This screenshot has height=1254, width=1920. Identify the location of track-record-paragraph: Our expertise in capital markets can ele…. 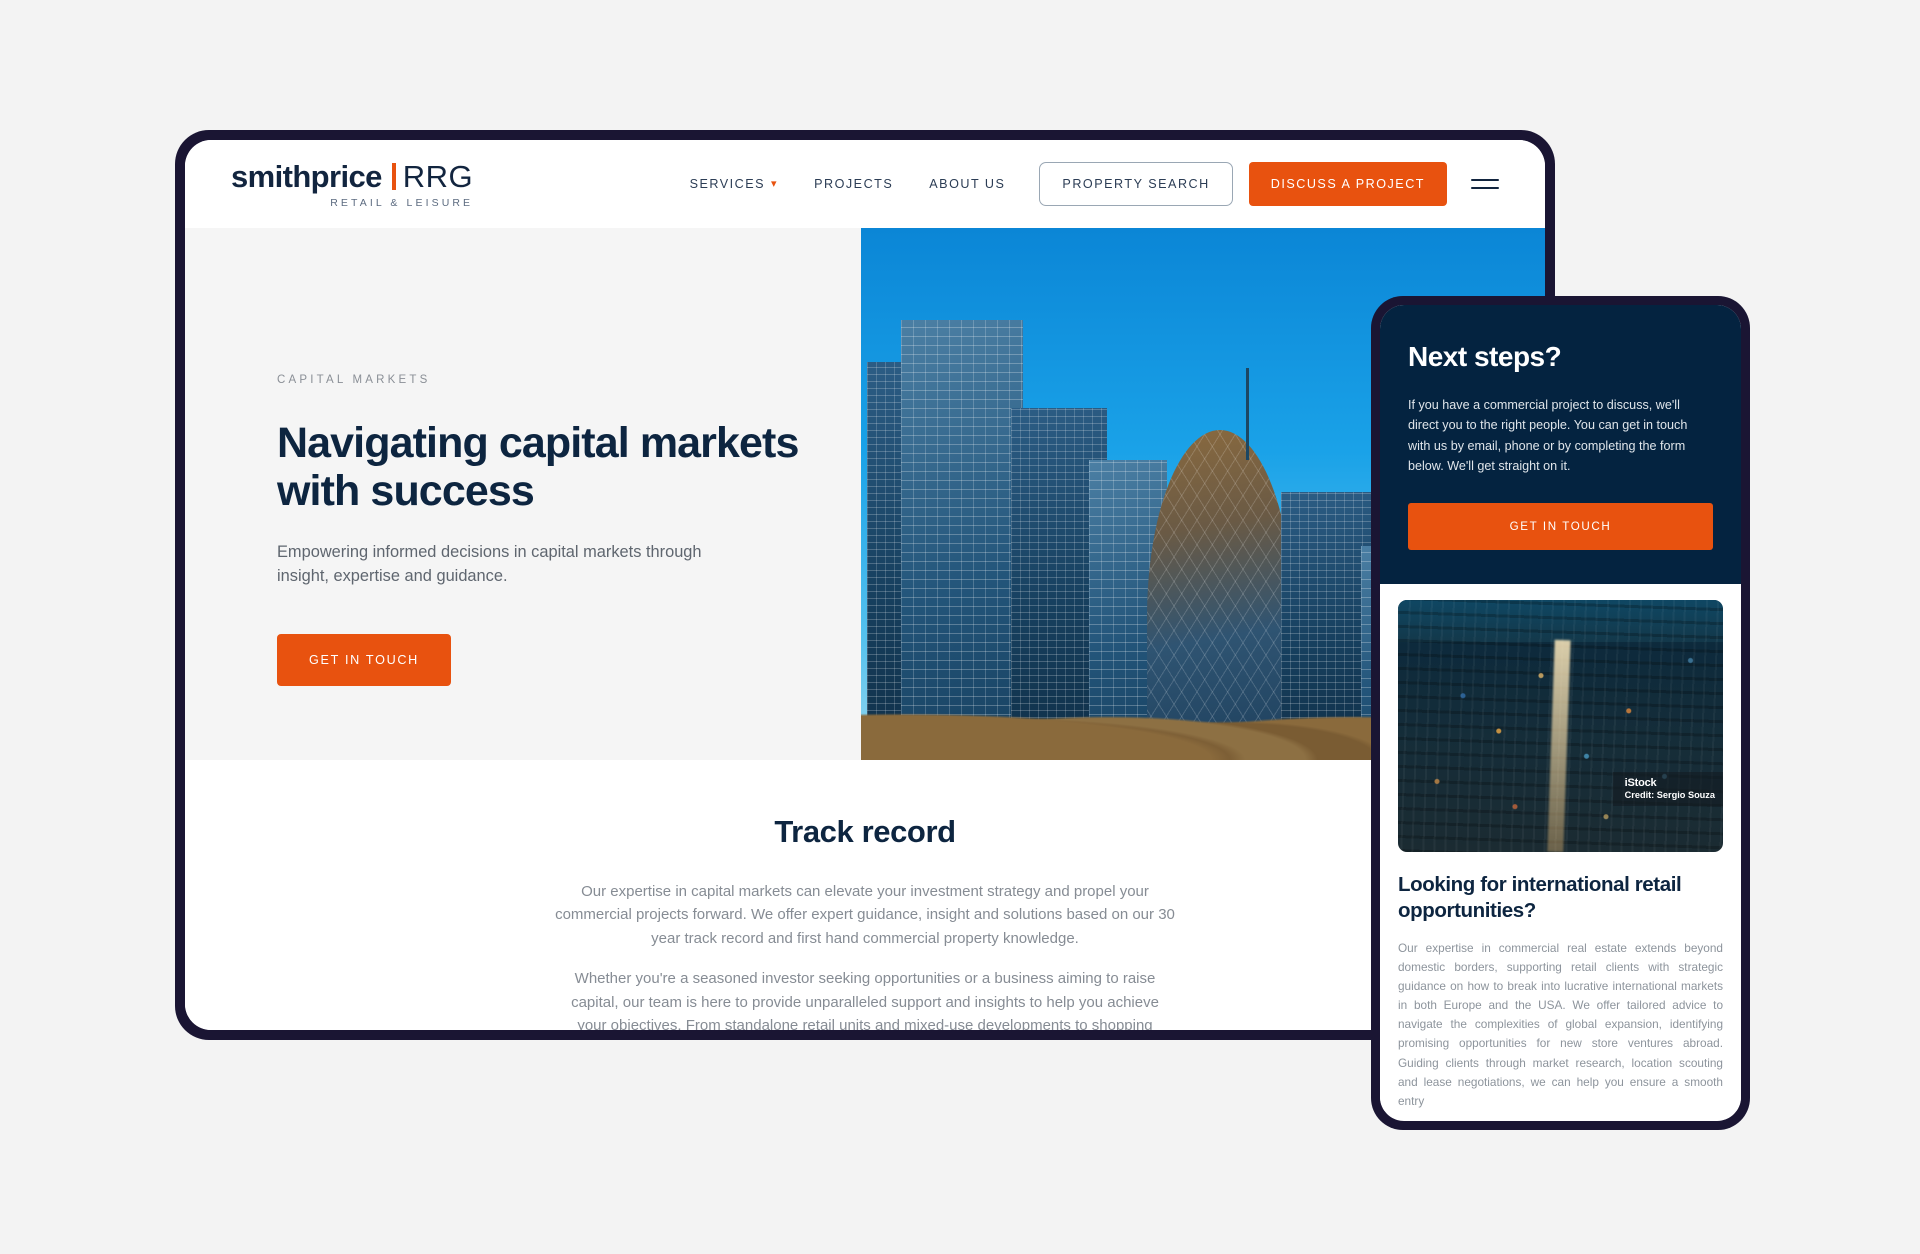
(865, 915).